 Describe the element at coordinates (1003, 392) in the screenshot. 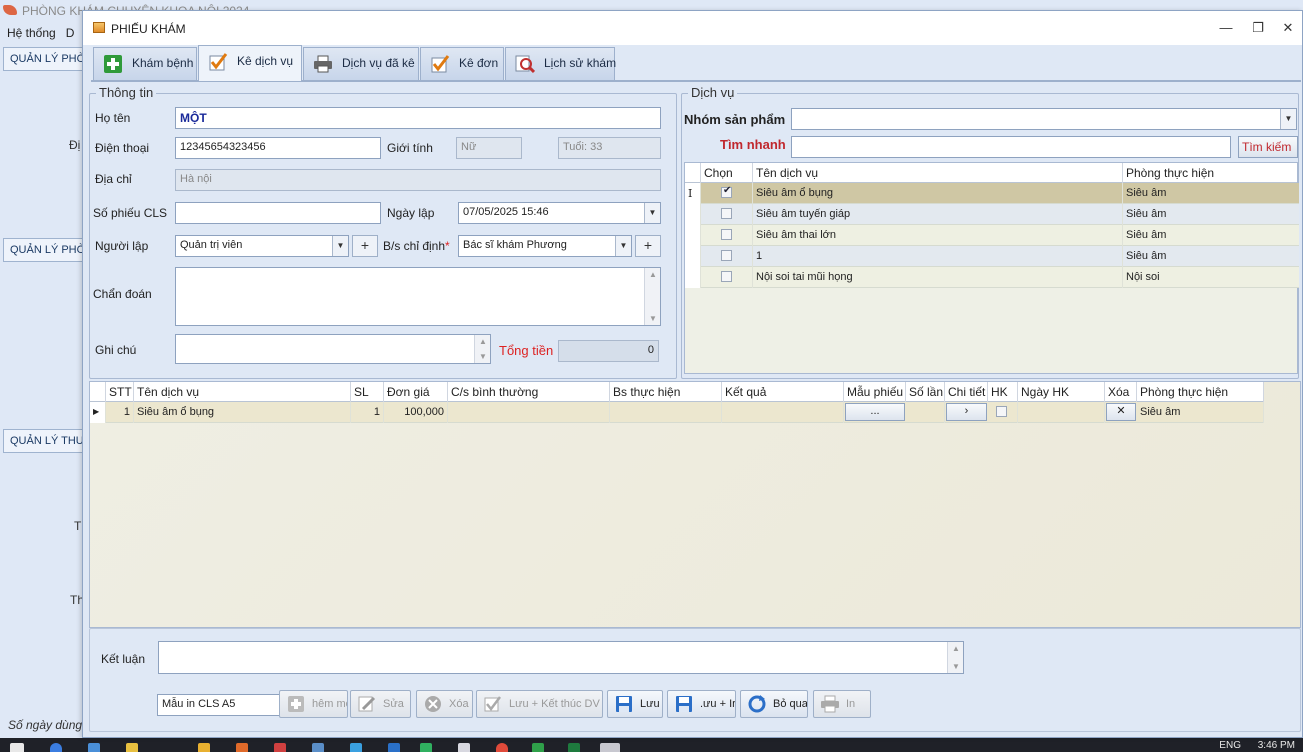

I see `column-header: HK` at that location.